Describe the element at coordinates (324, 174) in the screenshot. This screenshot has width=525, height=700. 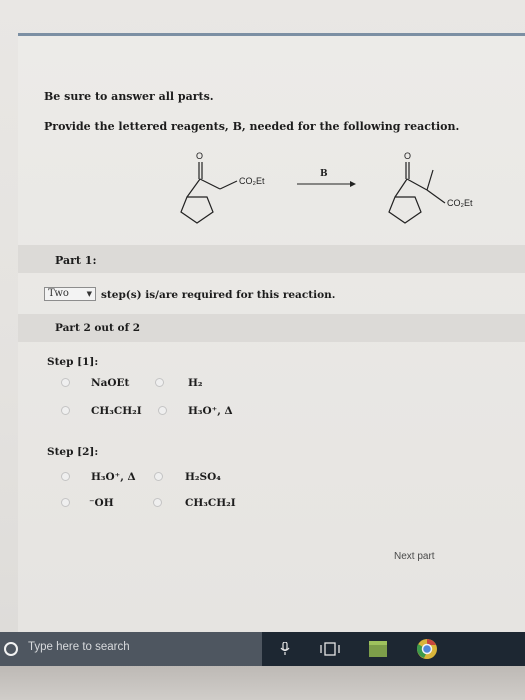
I see `reagent-b-label: B` at that location.